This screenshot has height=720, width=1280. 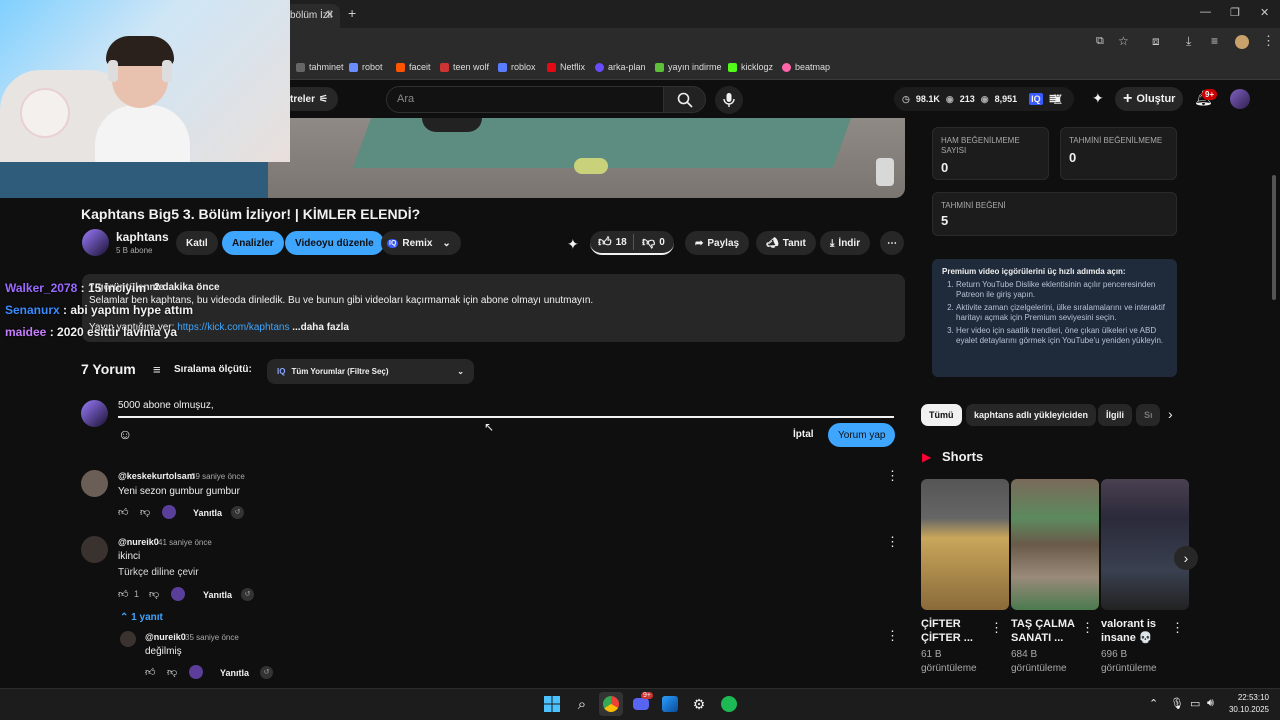 I want to click on close-window-icon: ✕, so click(x=1264, y=12).